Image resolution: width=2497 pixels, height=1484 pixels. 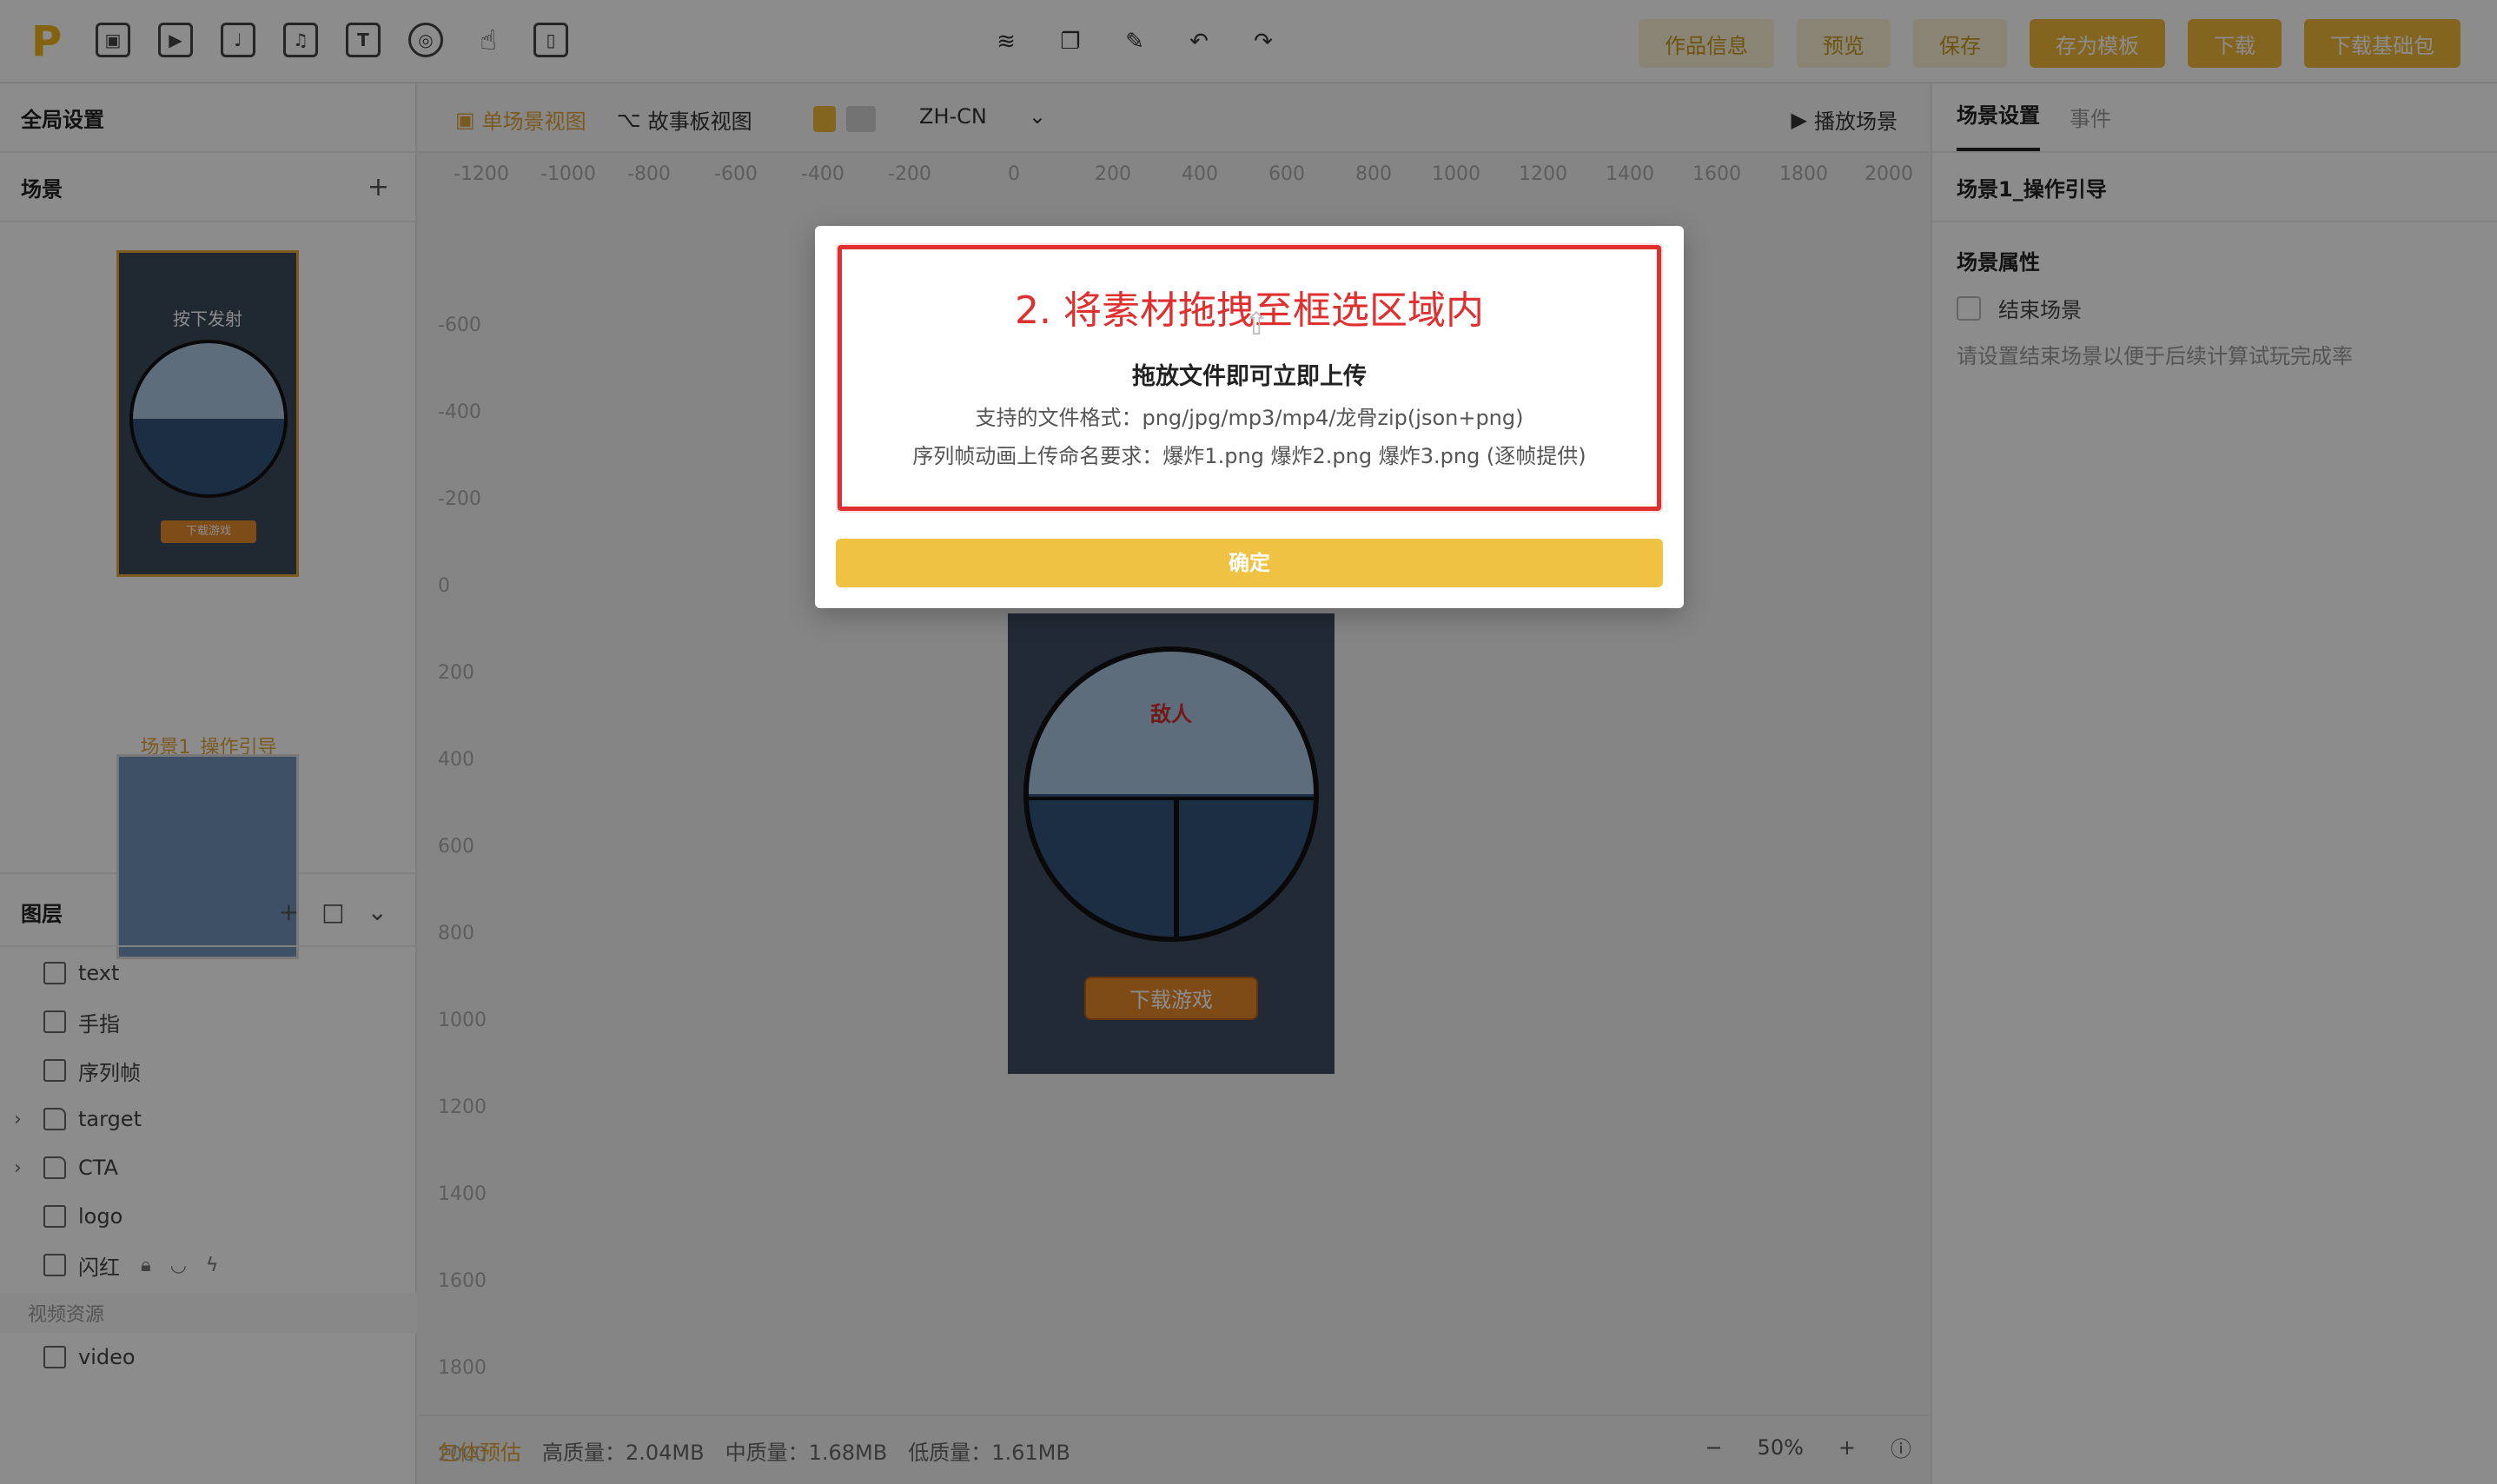 I want to click on dropzone-title: 拖放文件即可立即上传, so click(x=1249, y=376).